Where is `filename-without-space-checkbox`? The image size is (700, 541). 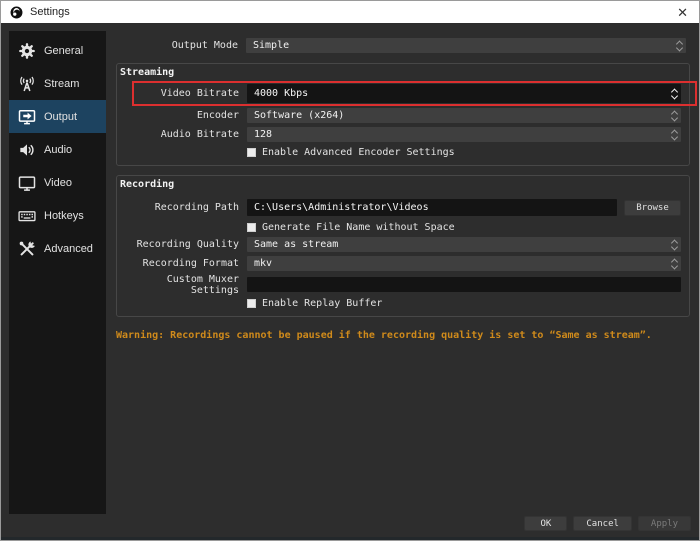
filename-without-space-checkbox is located at coordinates (251, 227).